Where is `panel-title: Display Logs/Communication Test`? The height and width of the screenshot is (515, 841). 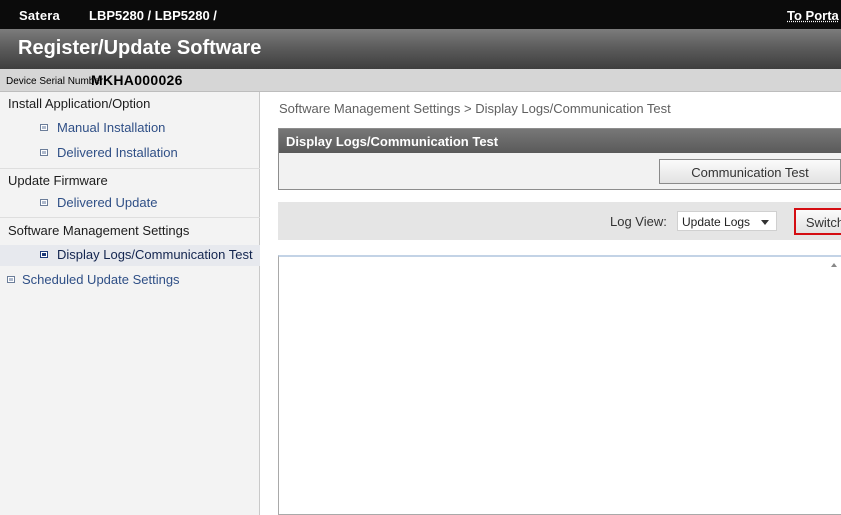
panel-title: Display Logs/Communication Test is located at coordinates (560, 141).